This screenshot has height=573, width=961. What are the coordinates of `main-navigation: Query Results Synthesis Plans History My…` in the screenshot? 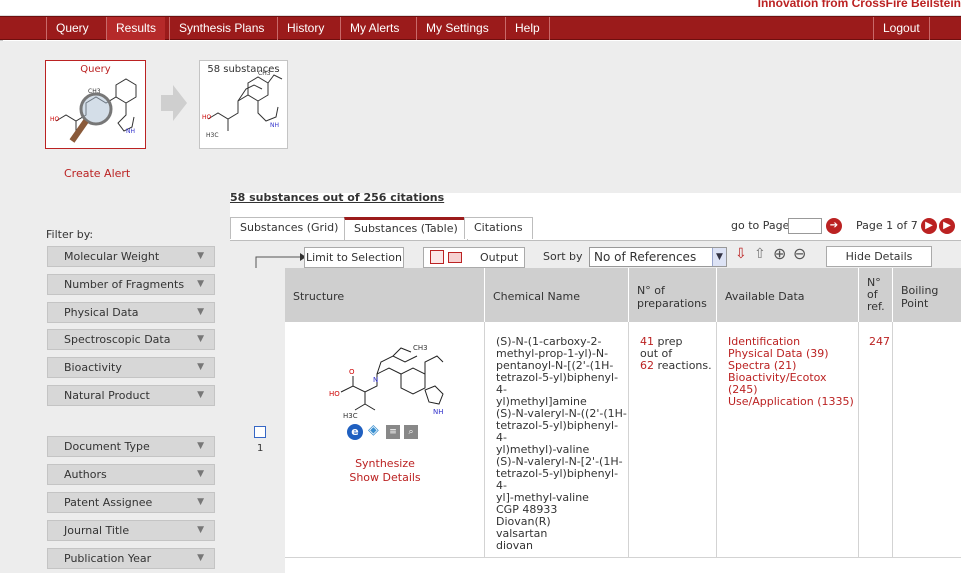 It's located at (480, 28).